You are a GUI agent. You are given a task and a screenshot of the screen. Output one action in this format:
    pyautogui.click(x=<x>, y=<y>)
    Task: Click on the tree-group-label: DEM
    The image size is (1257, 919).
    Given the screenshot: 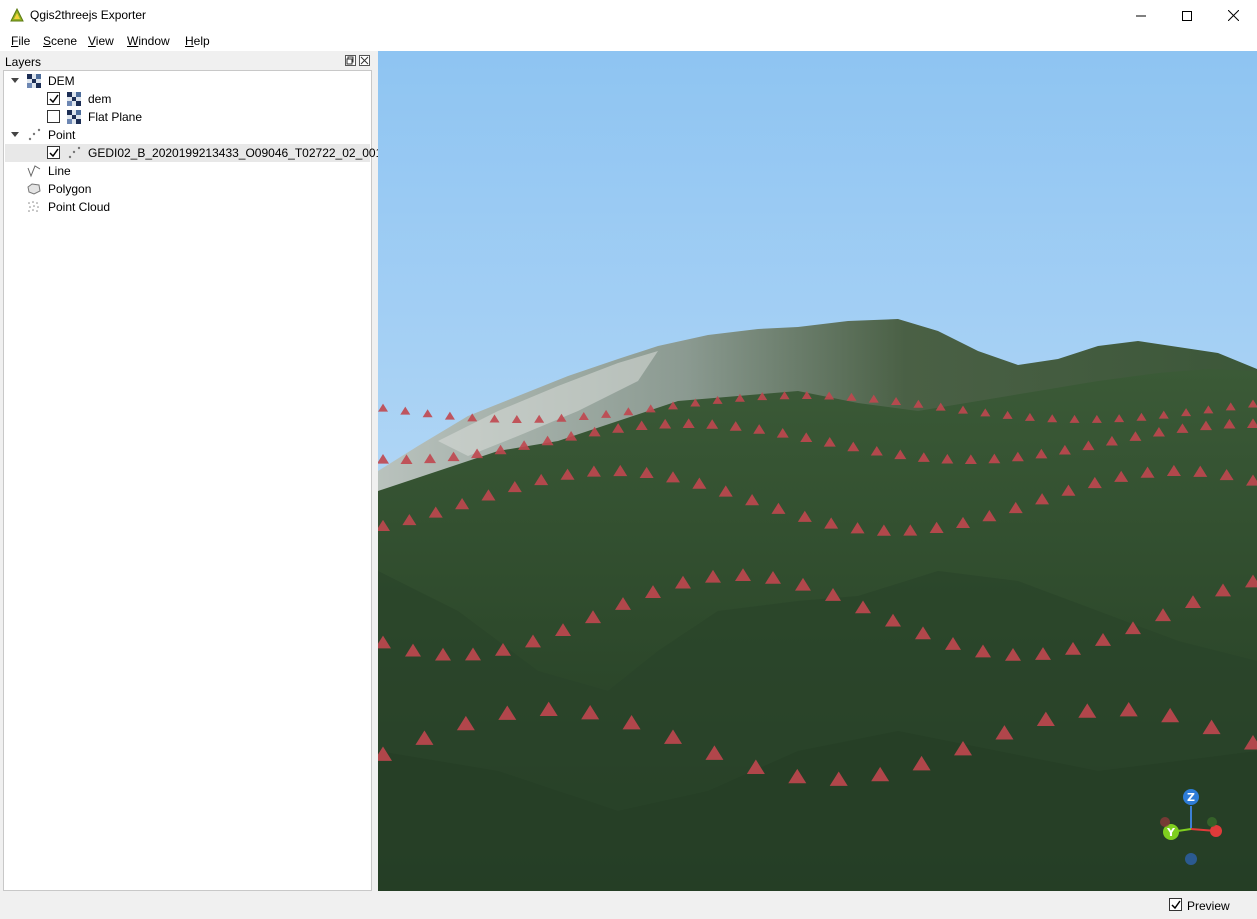 What is the action you would take?
    pyautogui.click(x=61, y=81)
    